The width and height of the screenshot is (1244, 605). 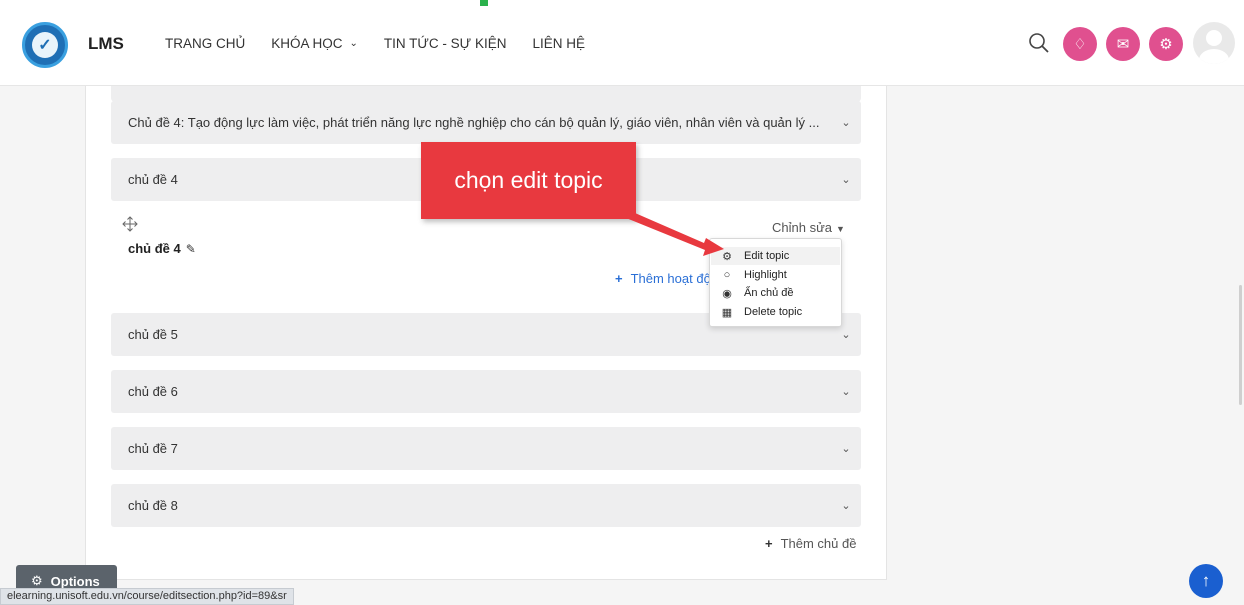 I want to click on logo-emblem: ✓, so click(x=45, y=45).